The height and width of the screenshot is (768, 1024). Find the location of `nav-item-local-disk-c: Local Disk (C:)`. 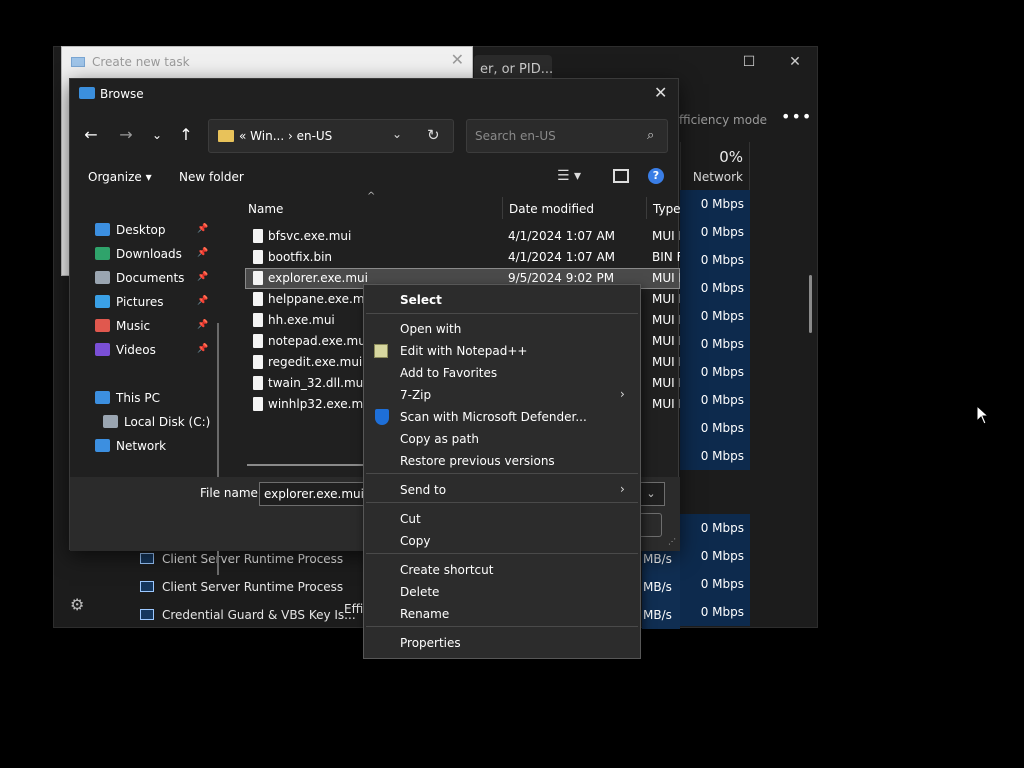

nav-item-local-disk-c: Local Disk (C:) is located at coordinates (156, 422).